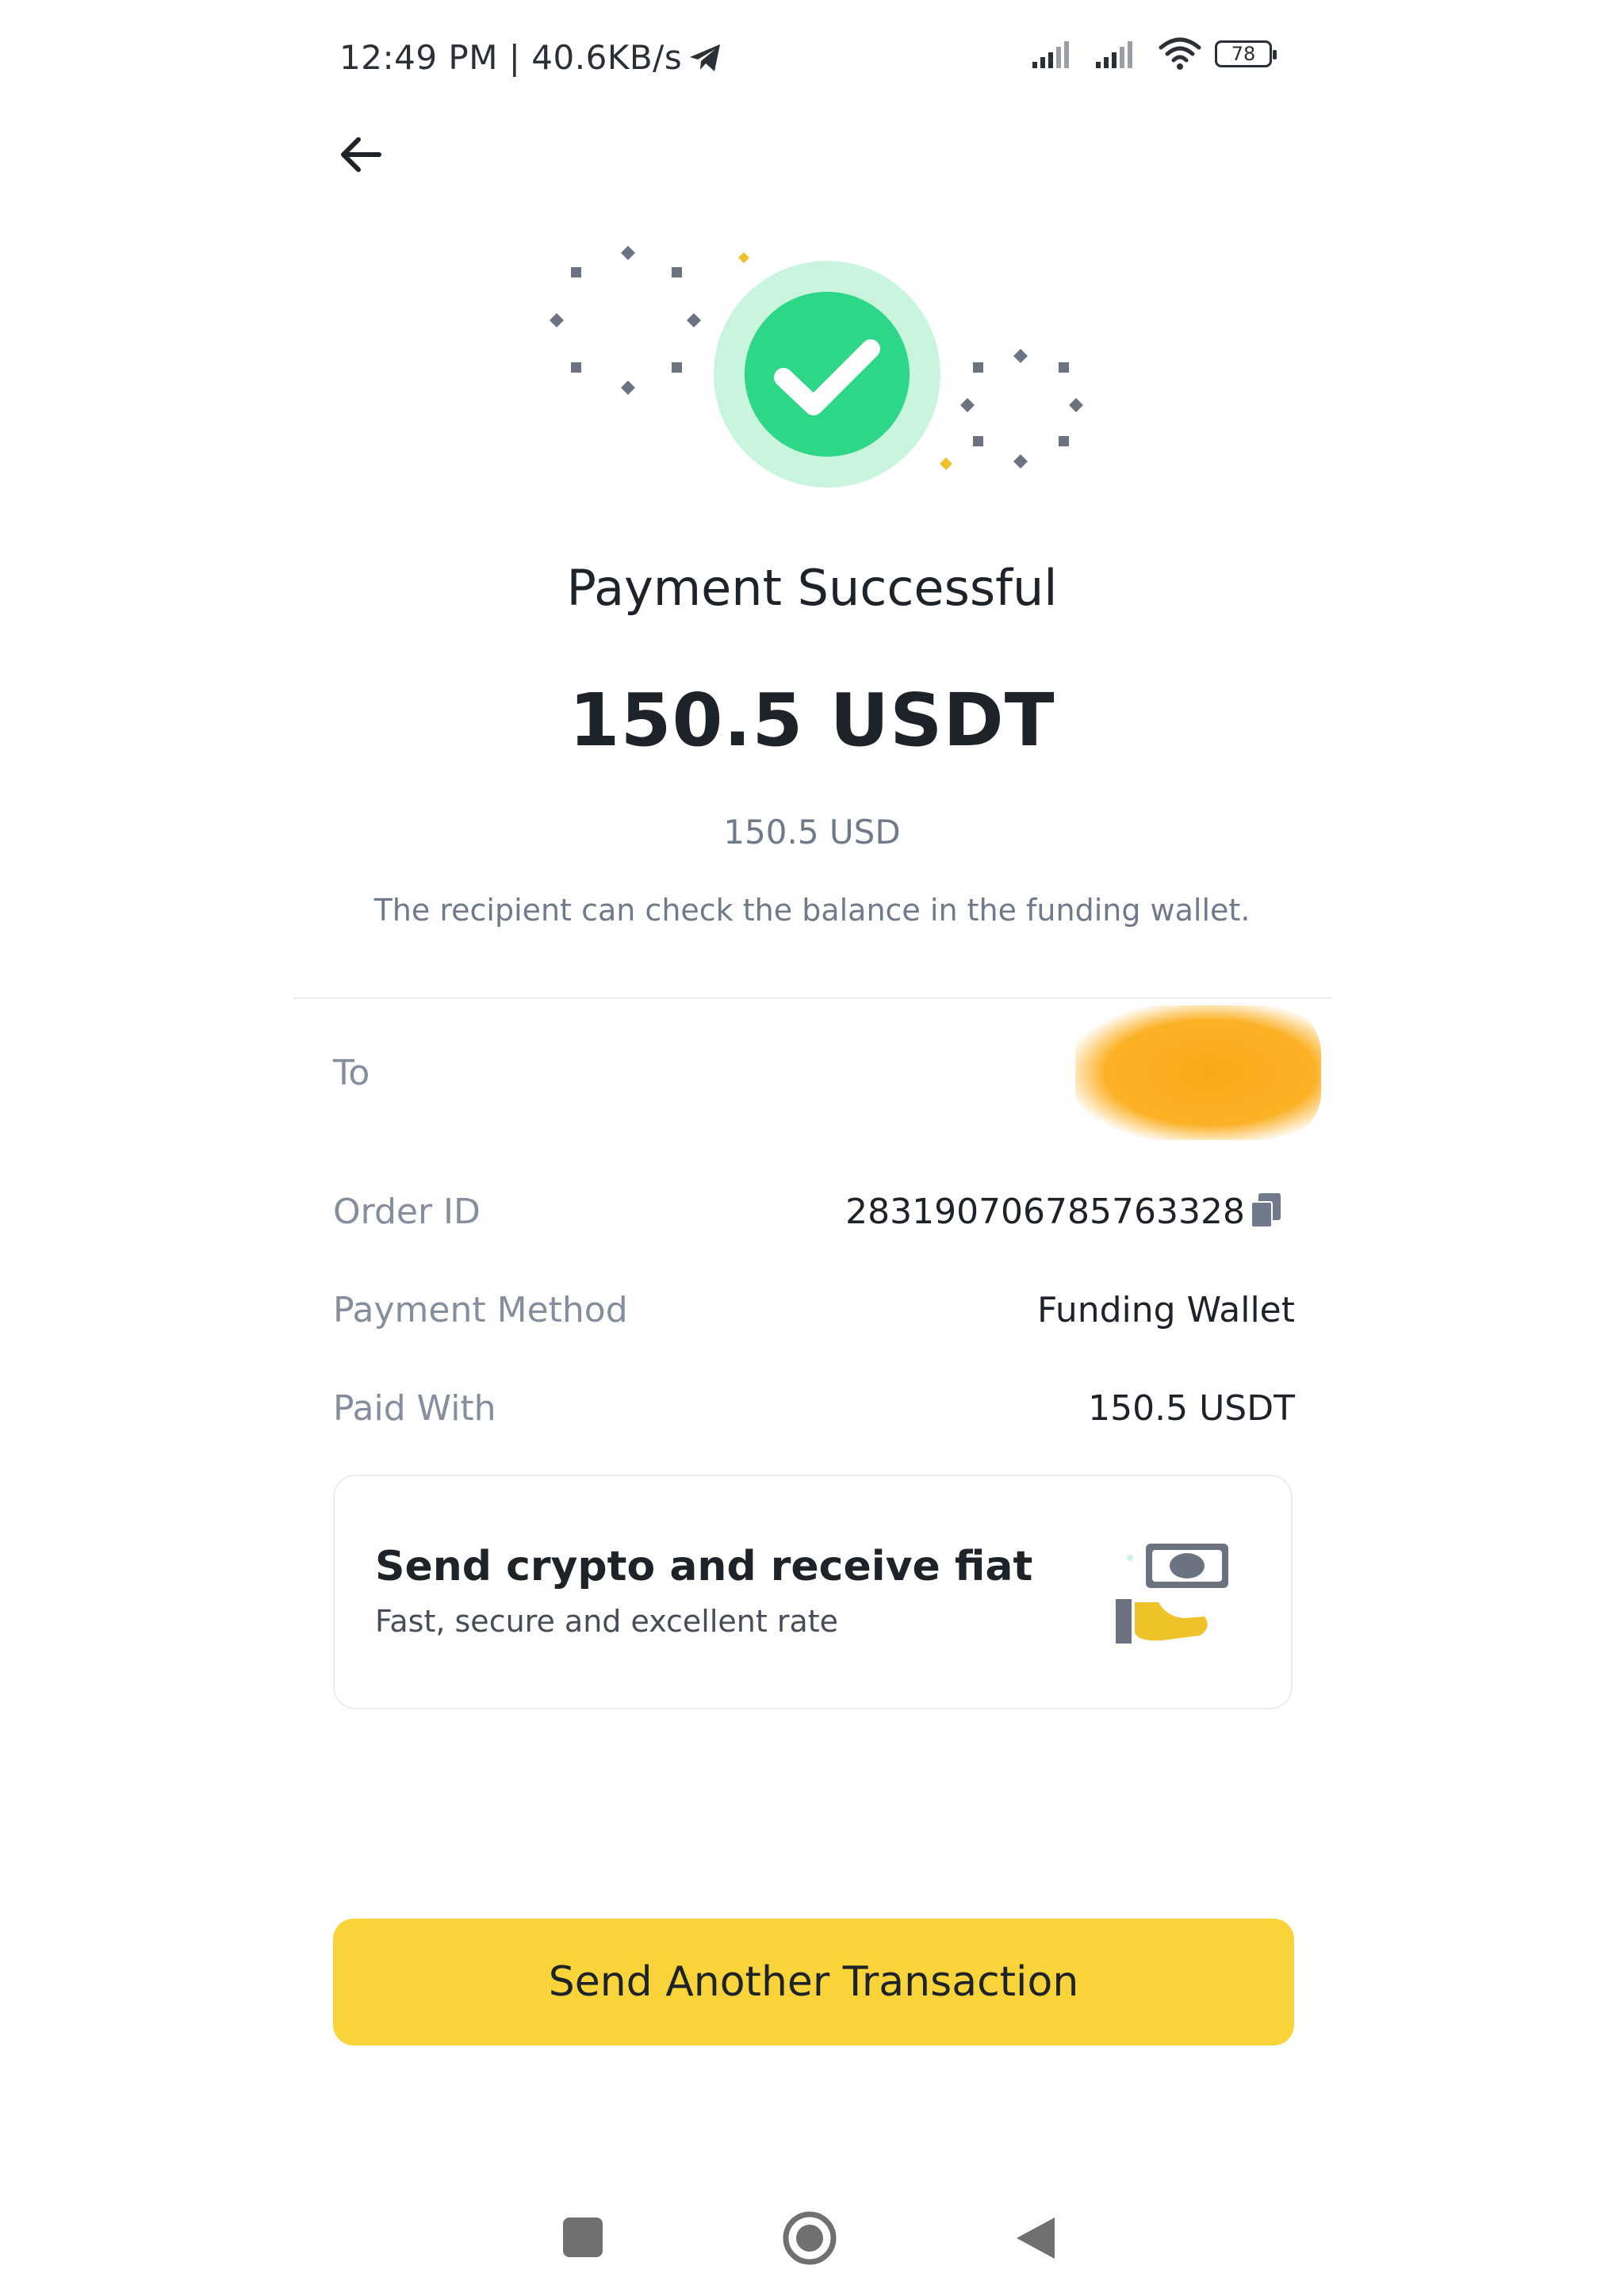 The image size is (1624, 2296). What do you see at coordinates (1191, 1408) in the screenshot?
I see `paid-with-value: 150.5 USDT` at bounding box center [1191, 1408].